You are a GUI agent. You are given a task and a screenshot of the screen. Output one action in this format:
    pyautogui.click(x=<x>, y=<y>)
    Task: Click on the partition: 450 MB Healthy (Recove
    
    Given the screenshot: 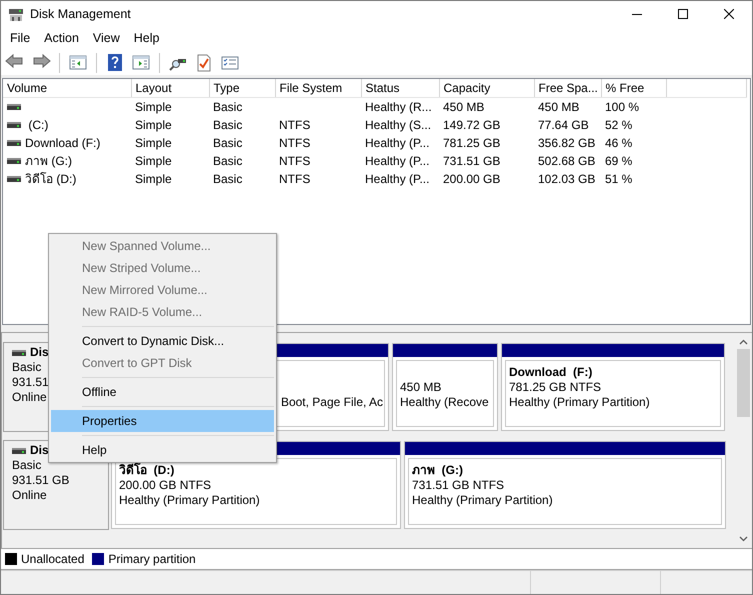 What is the action you would take?
    pyautogui.click(x=445, y=387)
    